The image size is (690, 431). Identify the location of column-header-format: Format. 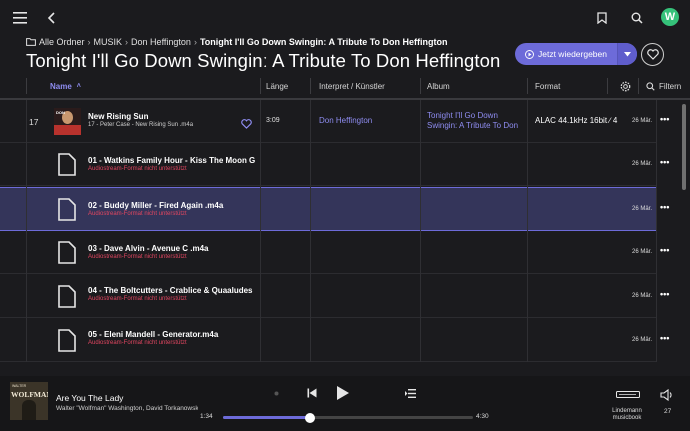
(547, 86).